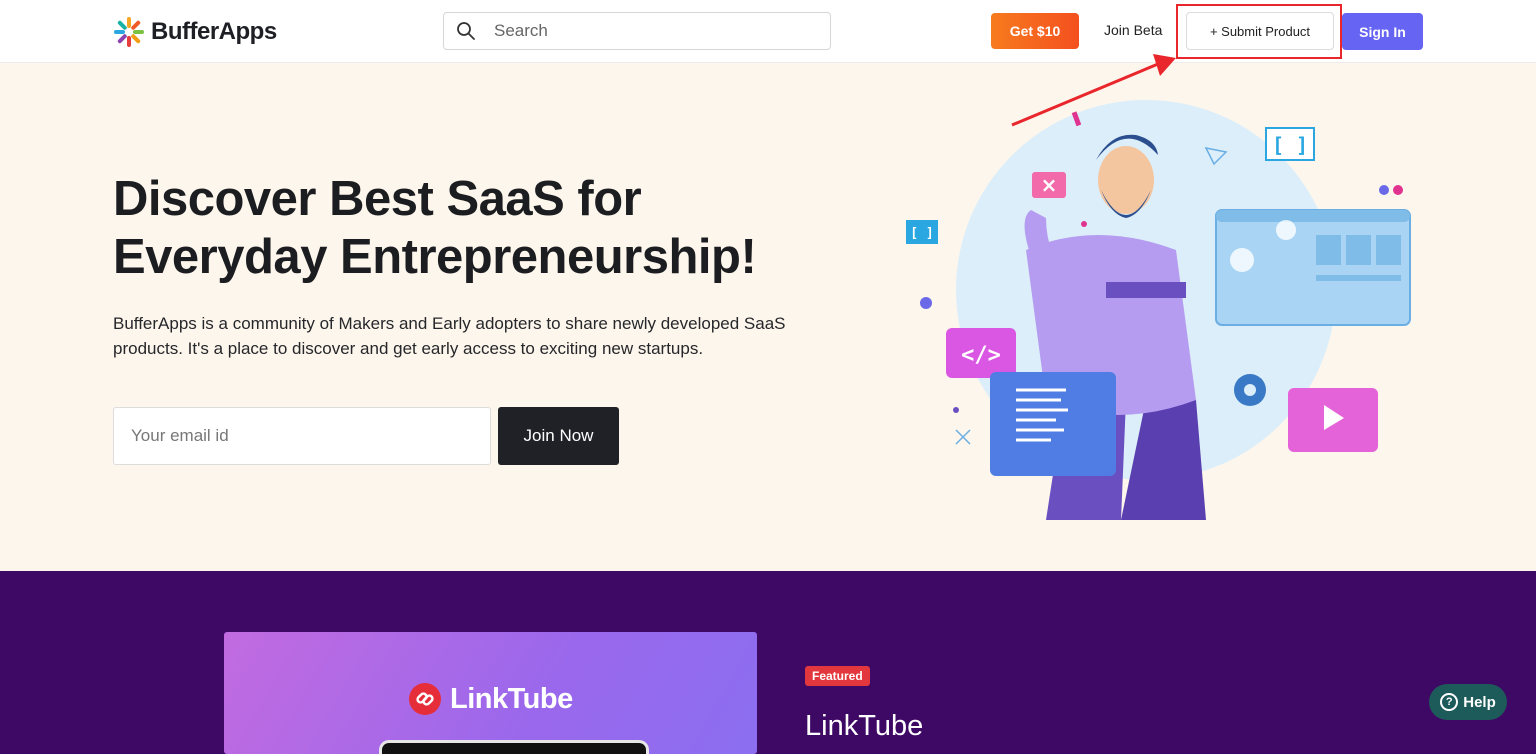 The width and height of the screenshot is (1536, 754). What do you see at coordinates (1449, 702) in the screenshot?
I see `question-icon: ?` at bounding box center [1449, 702].